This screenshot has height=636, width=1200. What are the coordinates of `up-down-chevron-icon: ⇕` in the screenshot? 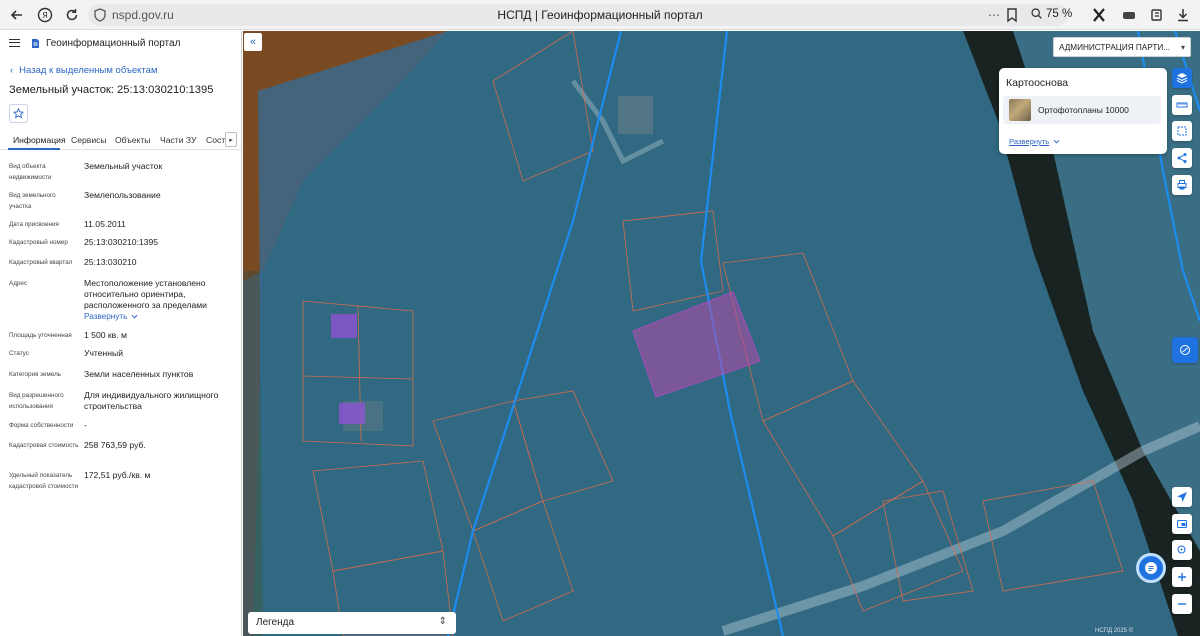 It's located at (442, 621).